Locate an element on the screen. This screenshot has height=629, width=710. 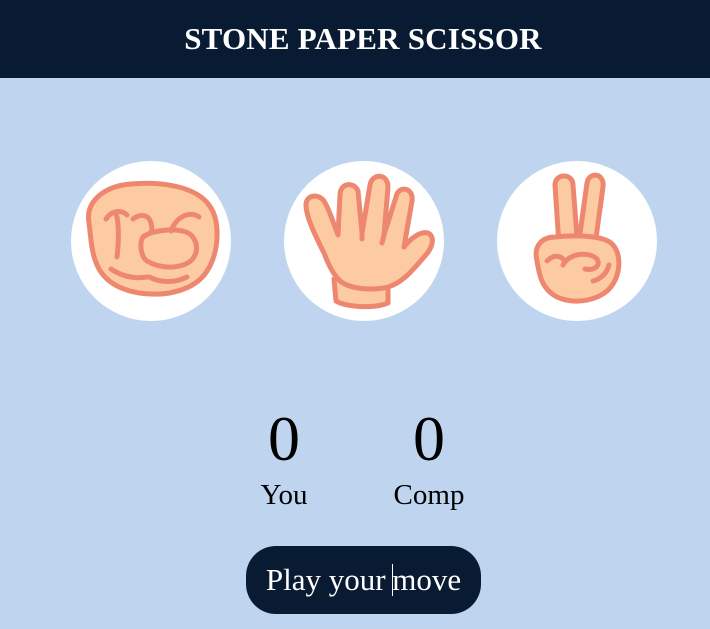
message-text-start: Play your is located at coordinates (329, 579).